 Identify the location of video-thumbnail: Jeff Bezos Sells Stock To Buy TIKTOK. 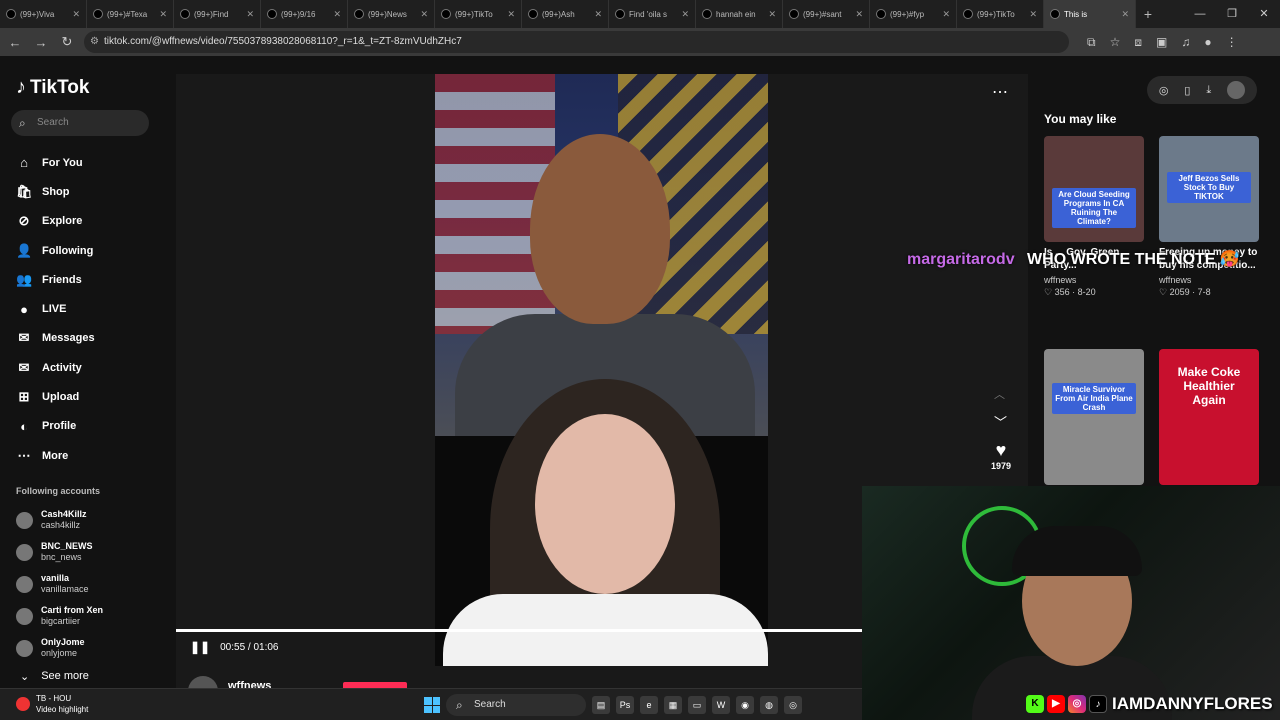
(1209, 189).